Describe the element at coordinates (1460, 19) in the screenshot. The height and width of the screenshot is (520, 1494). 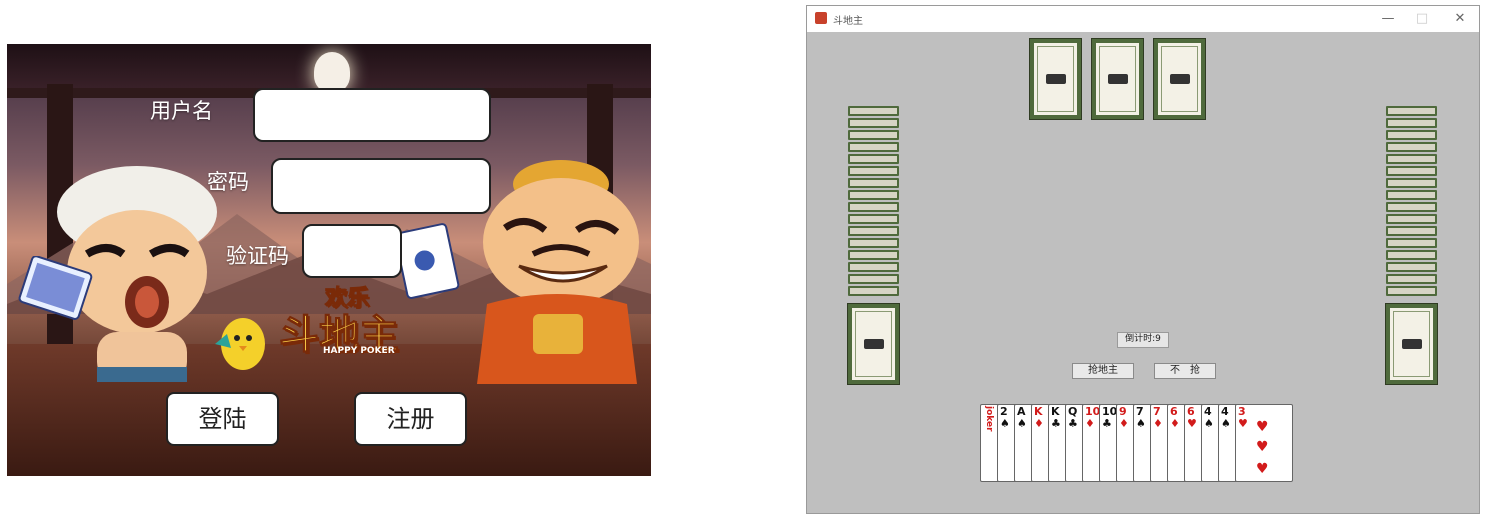
I see `close-button: ✕` at that location.